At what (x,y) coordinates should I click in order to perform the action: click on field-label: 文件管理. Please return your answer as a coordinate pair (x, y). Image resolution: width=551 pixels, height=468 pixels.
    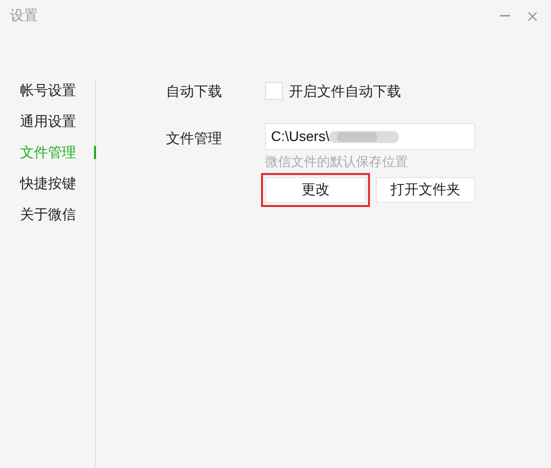
    Looking at the image, I should click on (194, 138).